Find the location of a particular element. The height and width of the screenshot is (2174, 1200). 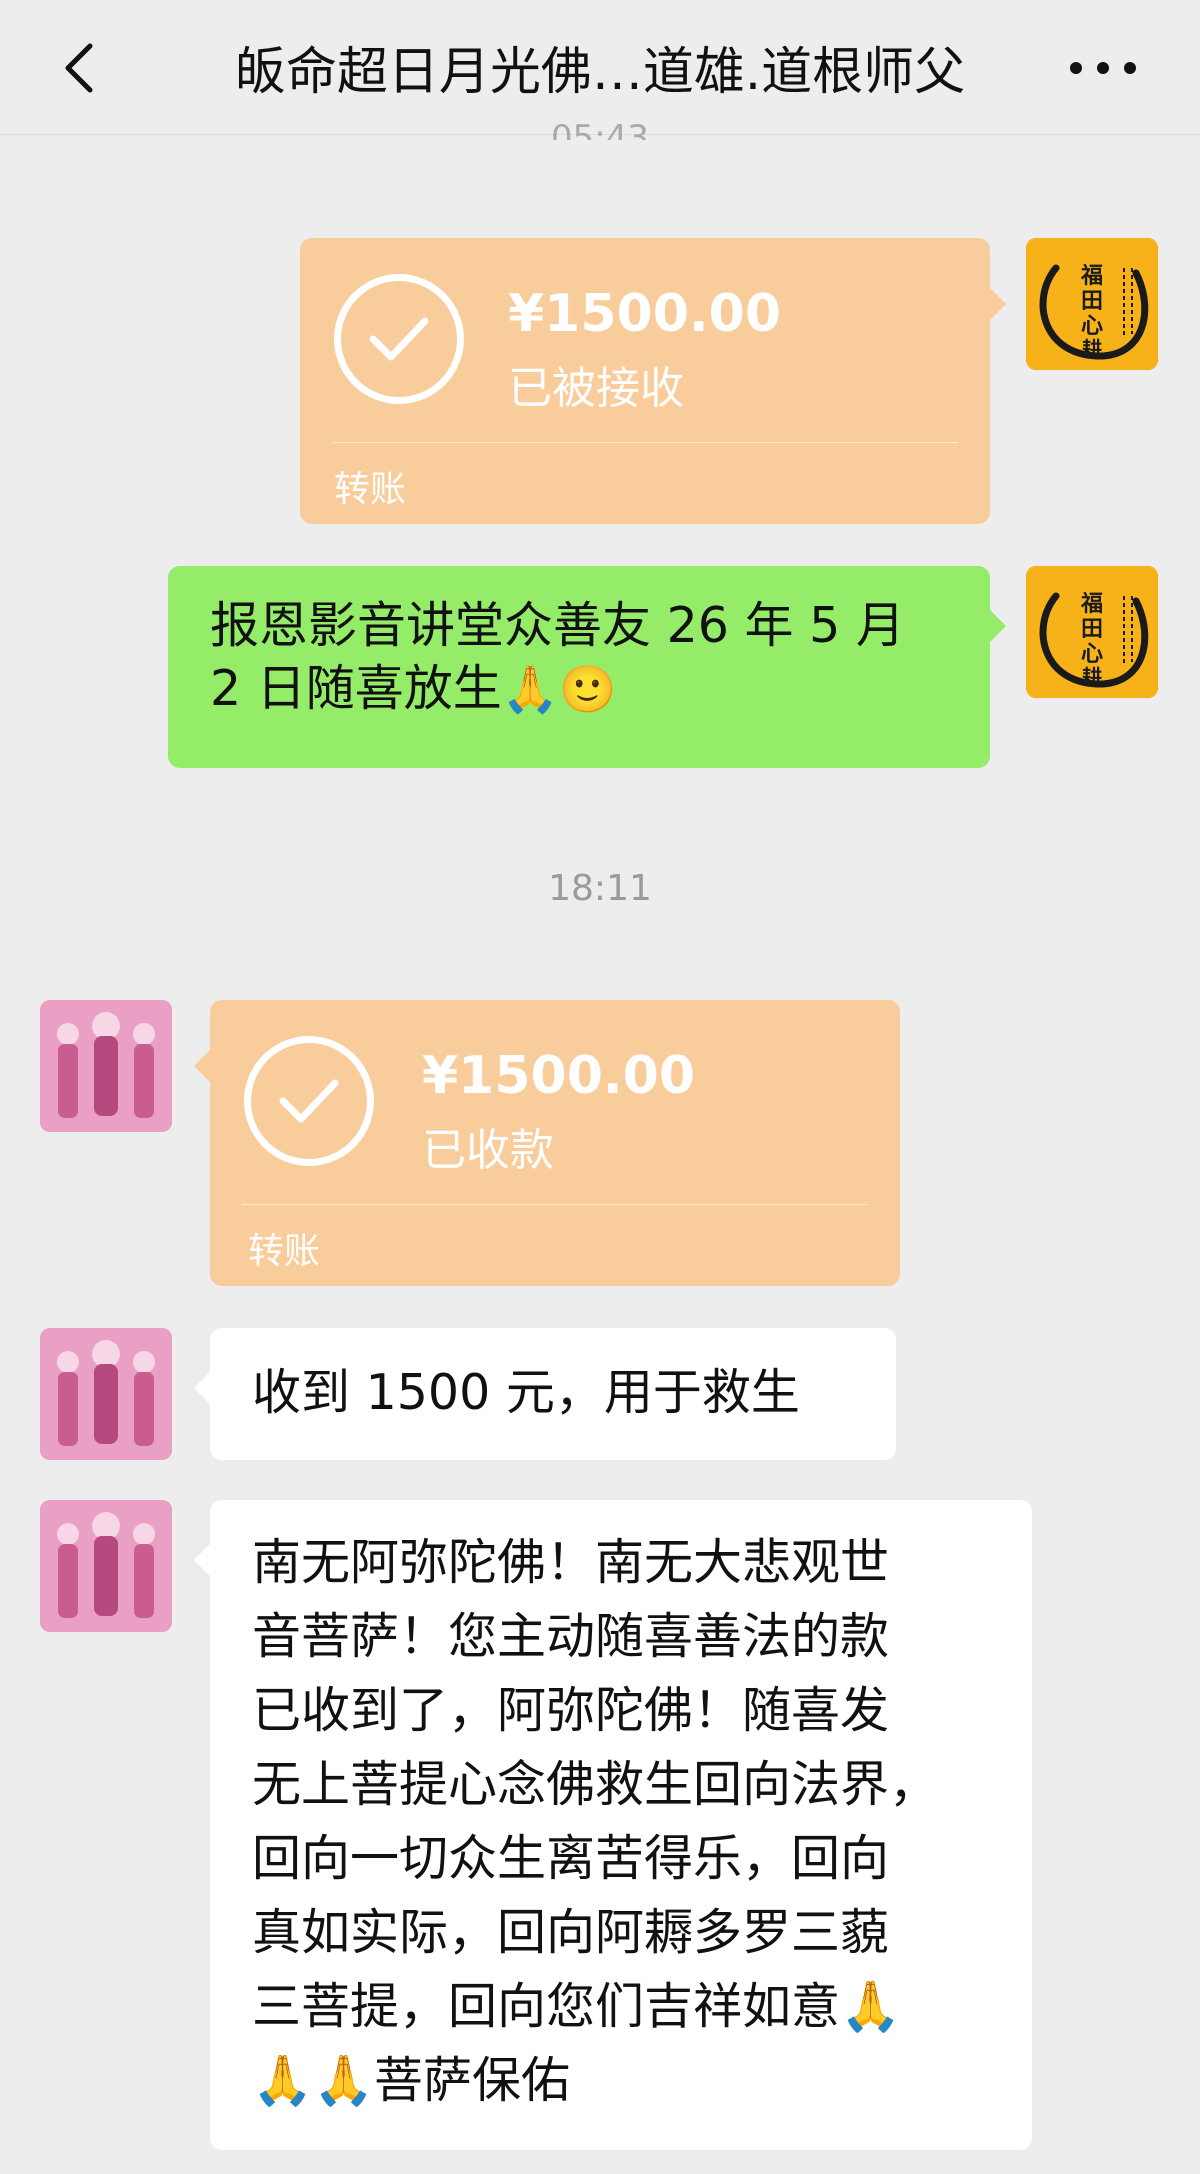

message-text: 收到 1500 元，用于救生 is located at coordinates (526, 1392).